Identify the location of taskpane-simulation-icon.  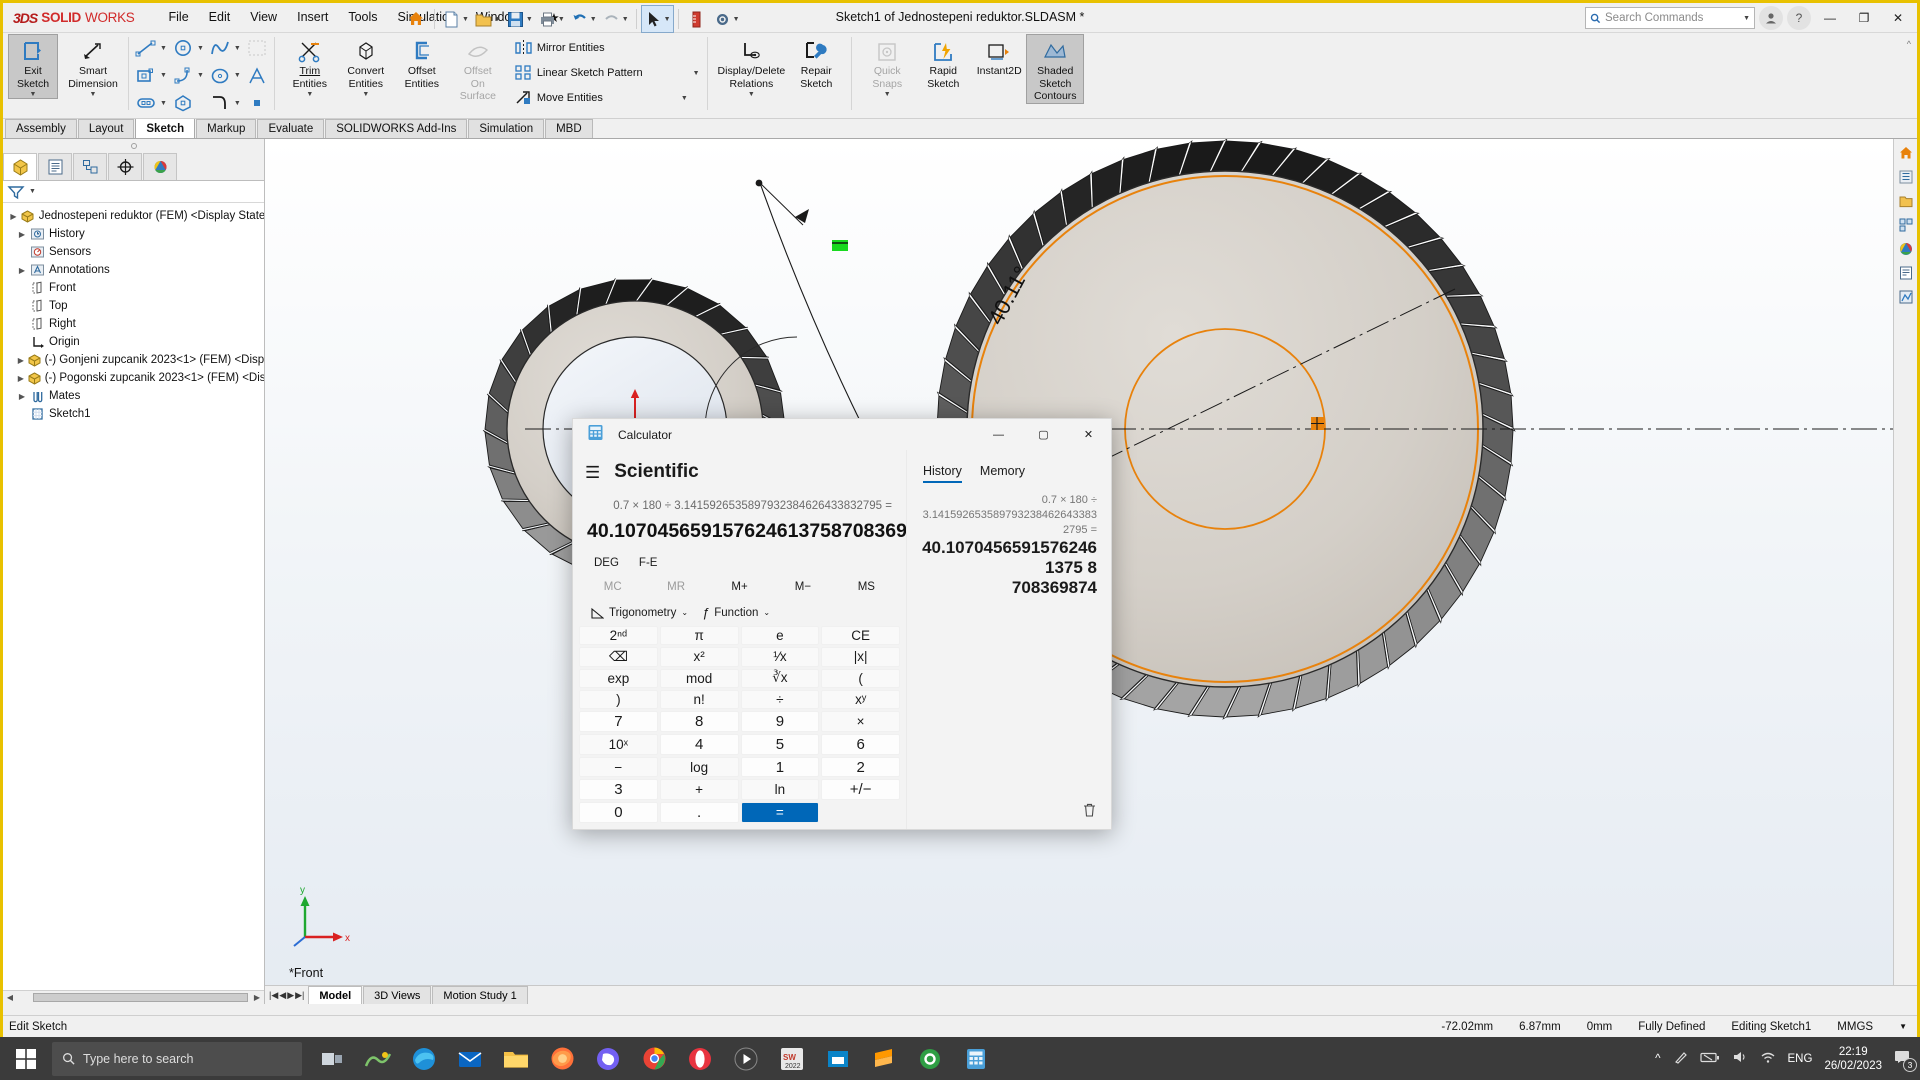
(1906, 297).